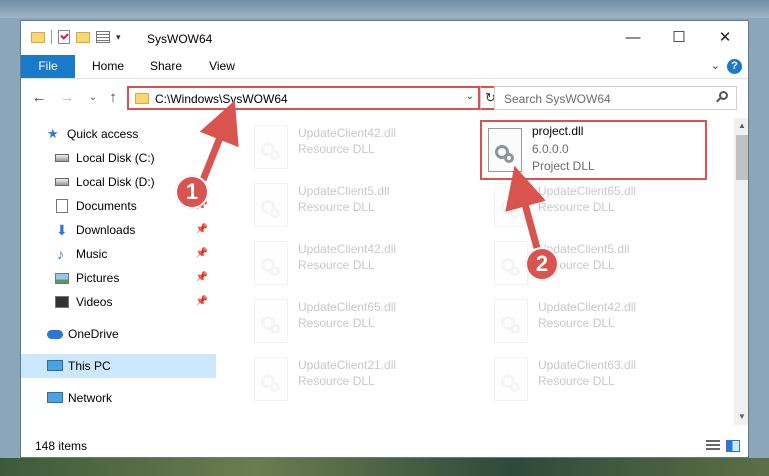 The height and width of the screenshot is (476, 769). I want to click on pictures-icon, so click(62, 278).